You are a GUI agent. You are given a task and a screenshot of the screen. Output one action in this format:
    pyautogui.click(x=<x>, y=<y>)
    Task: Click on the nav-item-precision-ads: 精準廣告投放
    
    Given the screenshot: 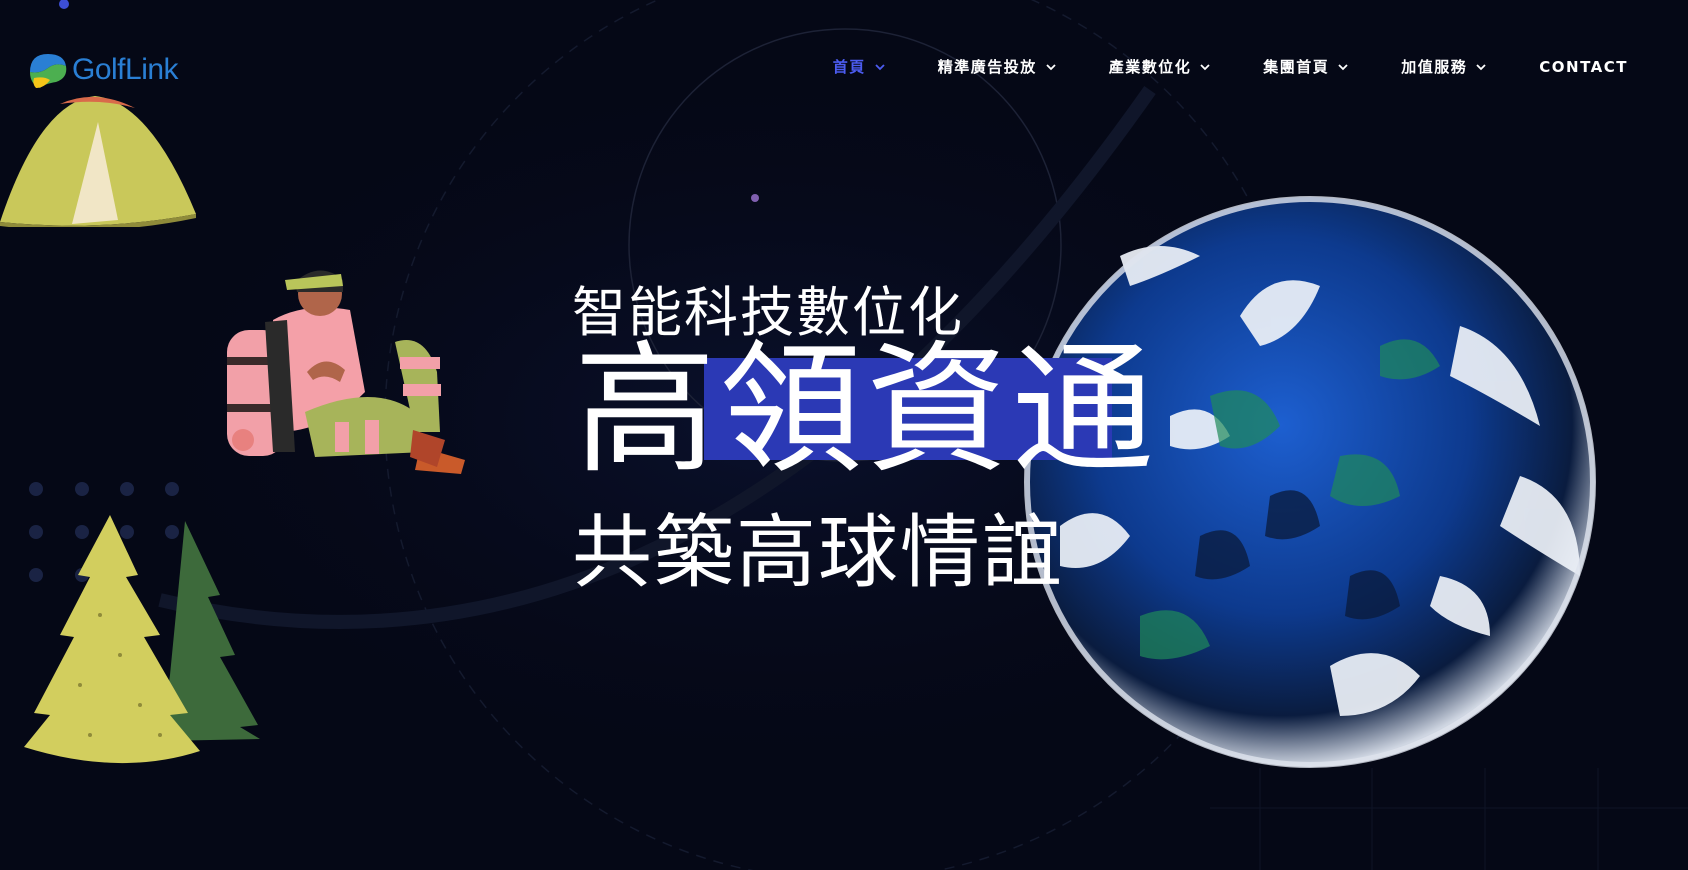 What is the action you would take?
    pyautogui.click(x=997, y=66)
    